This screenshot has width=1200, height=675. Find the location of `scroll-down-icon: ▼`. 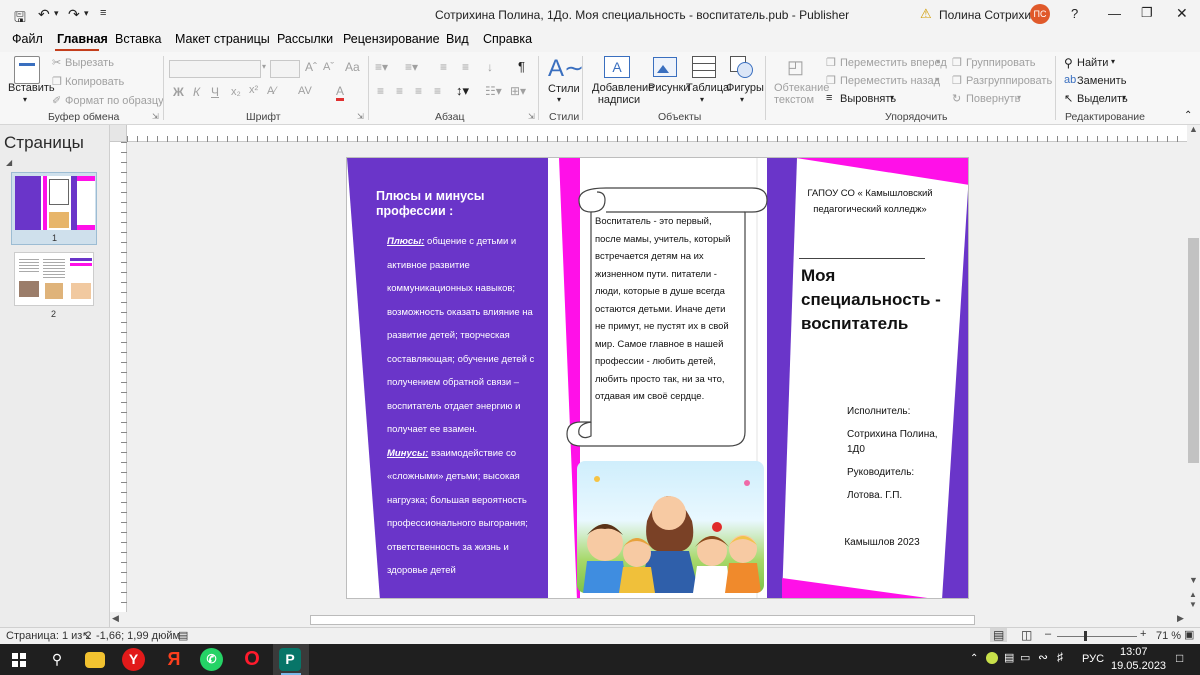

scroll-down-icon: ▼ is located at coordinates (1193, 580).